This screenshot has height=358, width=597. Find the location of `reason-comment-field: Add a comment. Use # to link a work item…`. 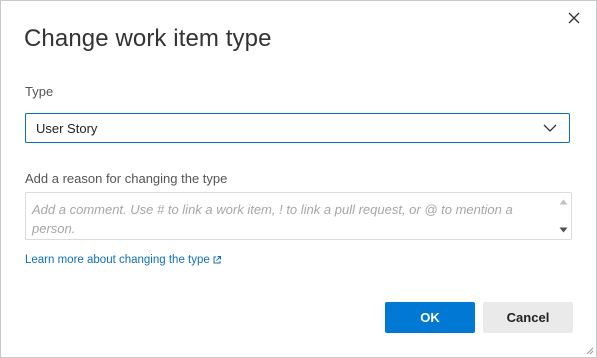

reason-comment-field: Add a comment. Use # to link a work item… is located at coordinates (298, 216).